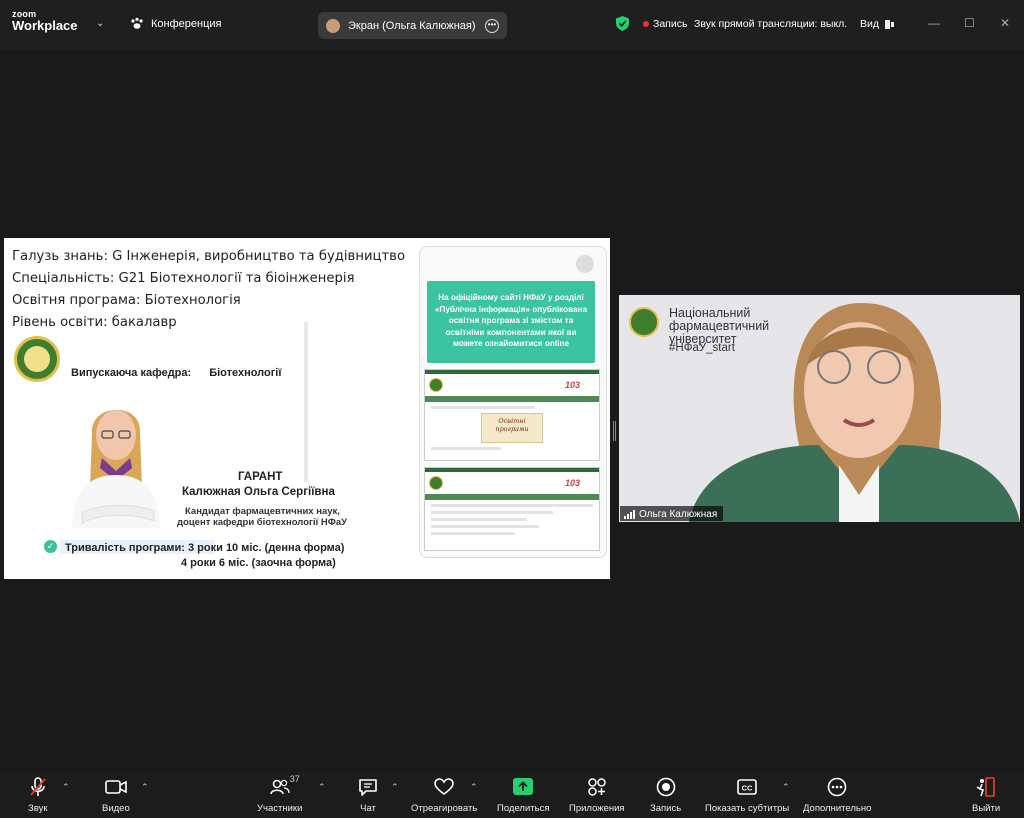  What do you see at coordinates (306, 402) in the screenshot?
I see `divider` at bounding box center [306, 402].